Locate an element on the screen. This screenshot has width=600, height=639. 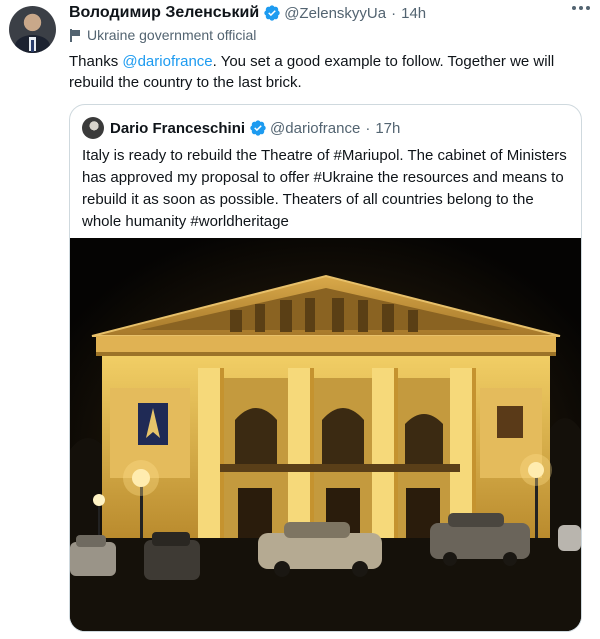
tweet-time: 14h is located at coordinates (413, 13).